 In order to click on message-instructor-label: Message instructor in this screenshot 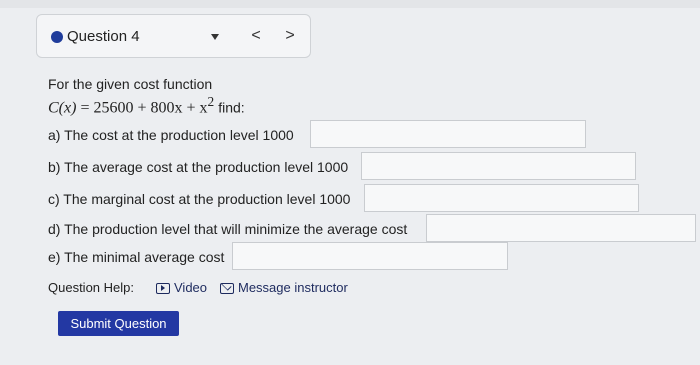, I will do `click(293, 287)`.